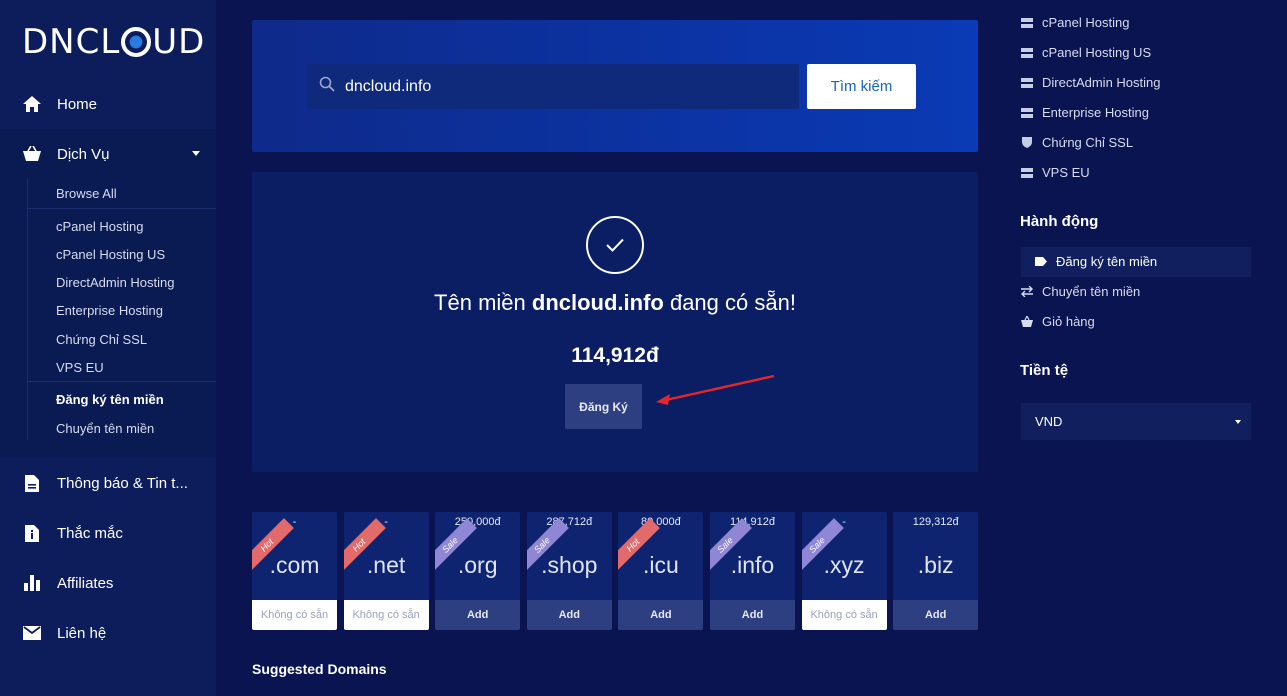 This screenshot has width=1287, height=696. What do you see at coordinates (105, 428) in the screenshot?
I see `submenu-transfer-domain: Chuyển tên miền` at bounding box center [105, 428].